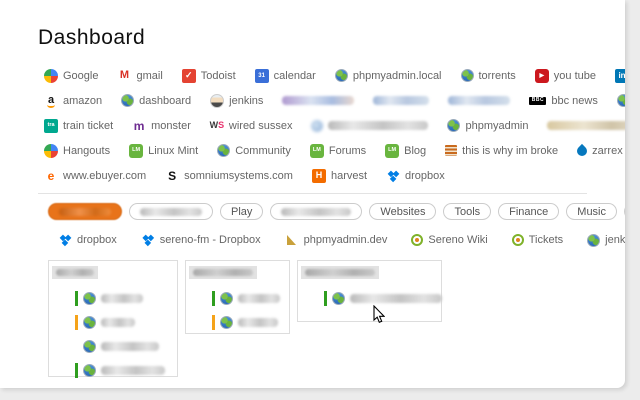  Describe the element at coordinates (238, 175) in the screenshot. I see `bookmark-label: somniumsystems.com` at that location.